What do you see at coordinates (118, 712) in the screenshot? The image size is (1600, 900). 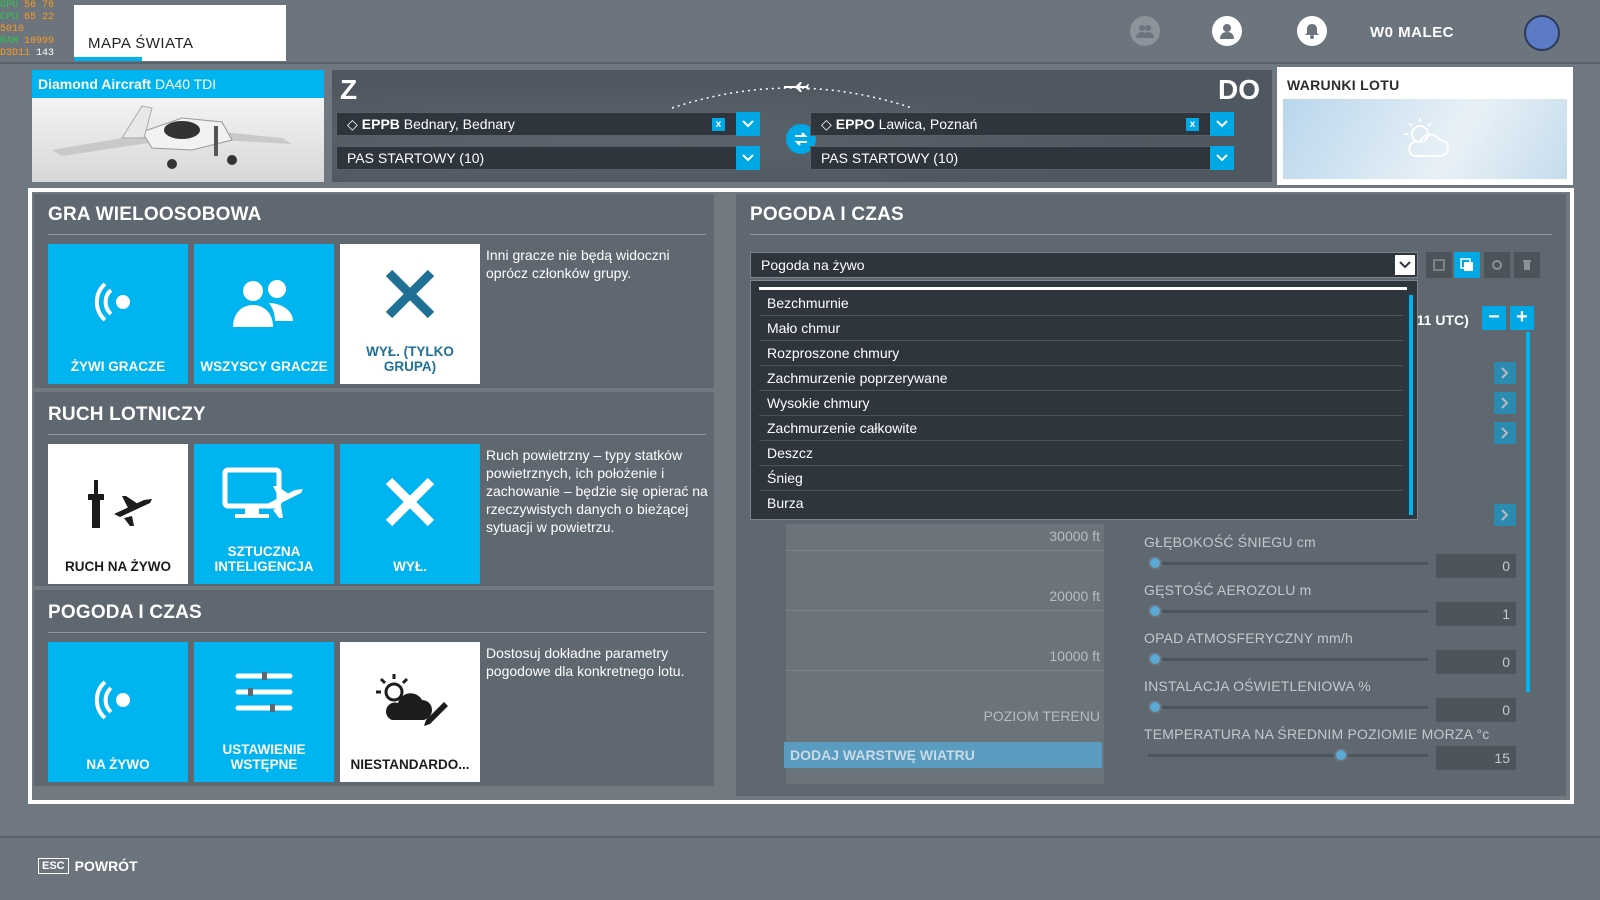 I see `live-weather-tile: NA ŻYWO` at bounding box center [118, 712].